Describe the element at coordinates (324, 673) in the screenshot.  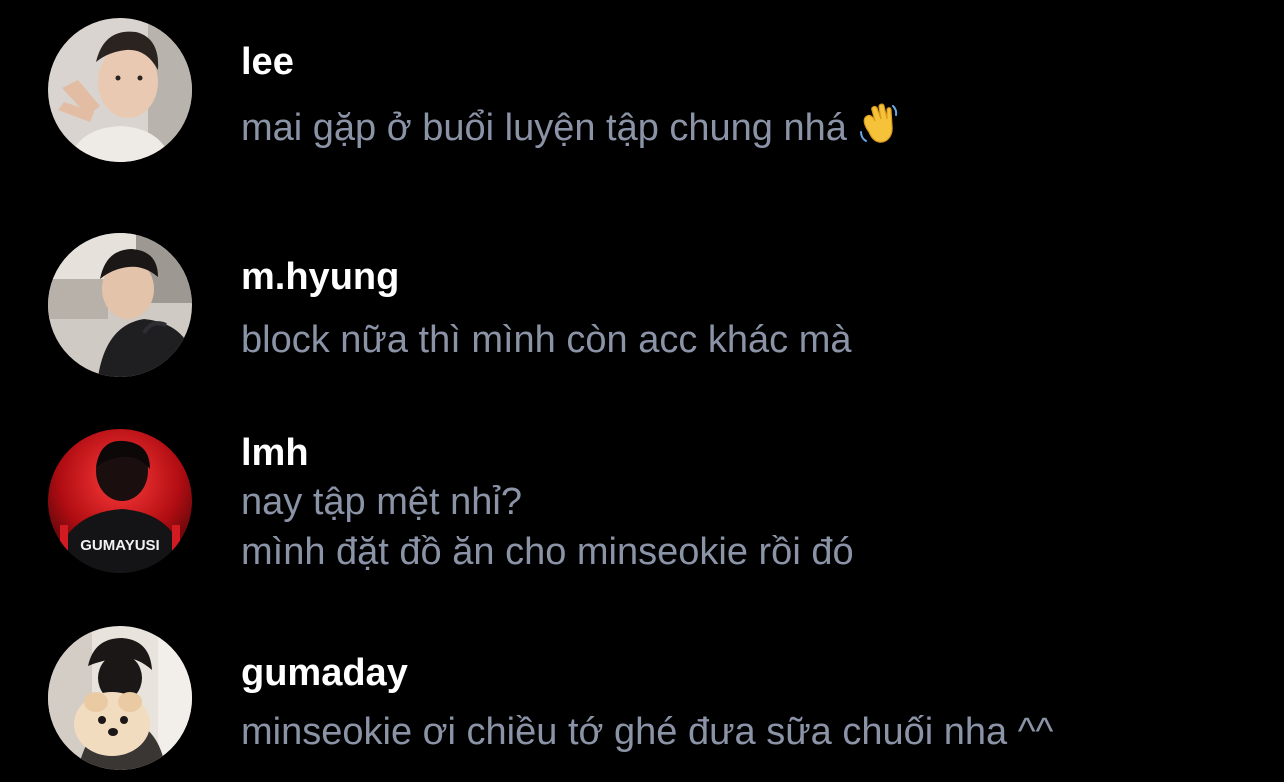
I see `username: gumaday` at that location.